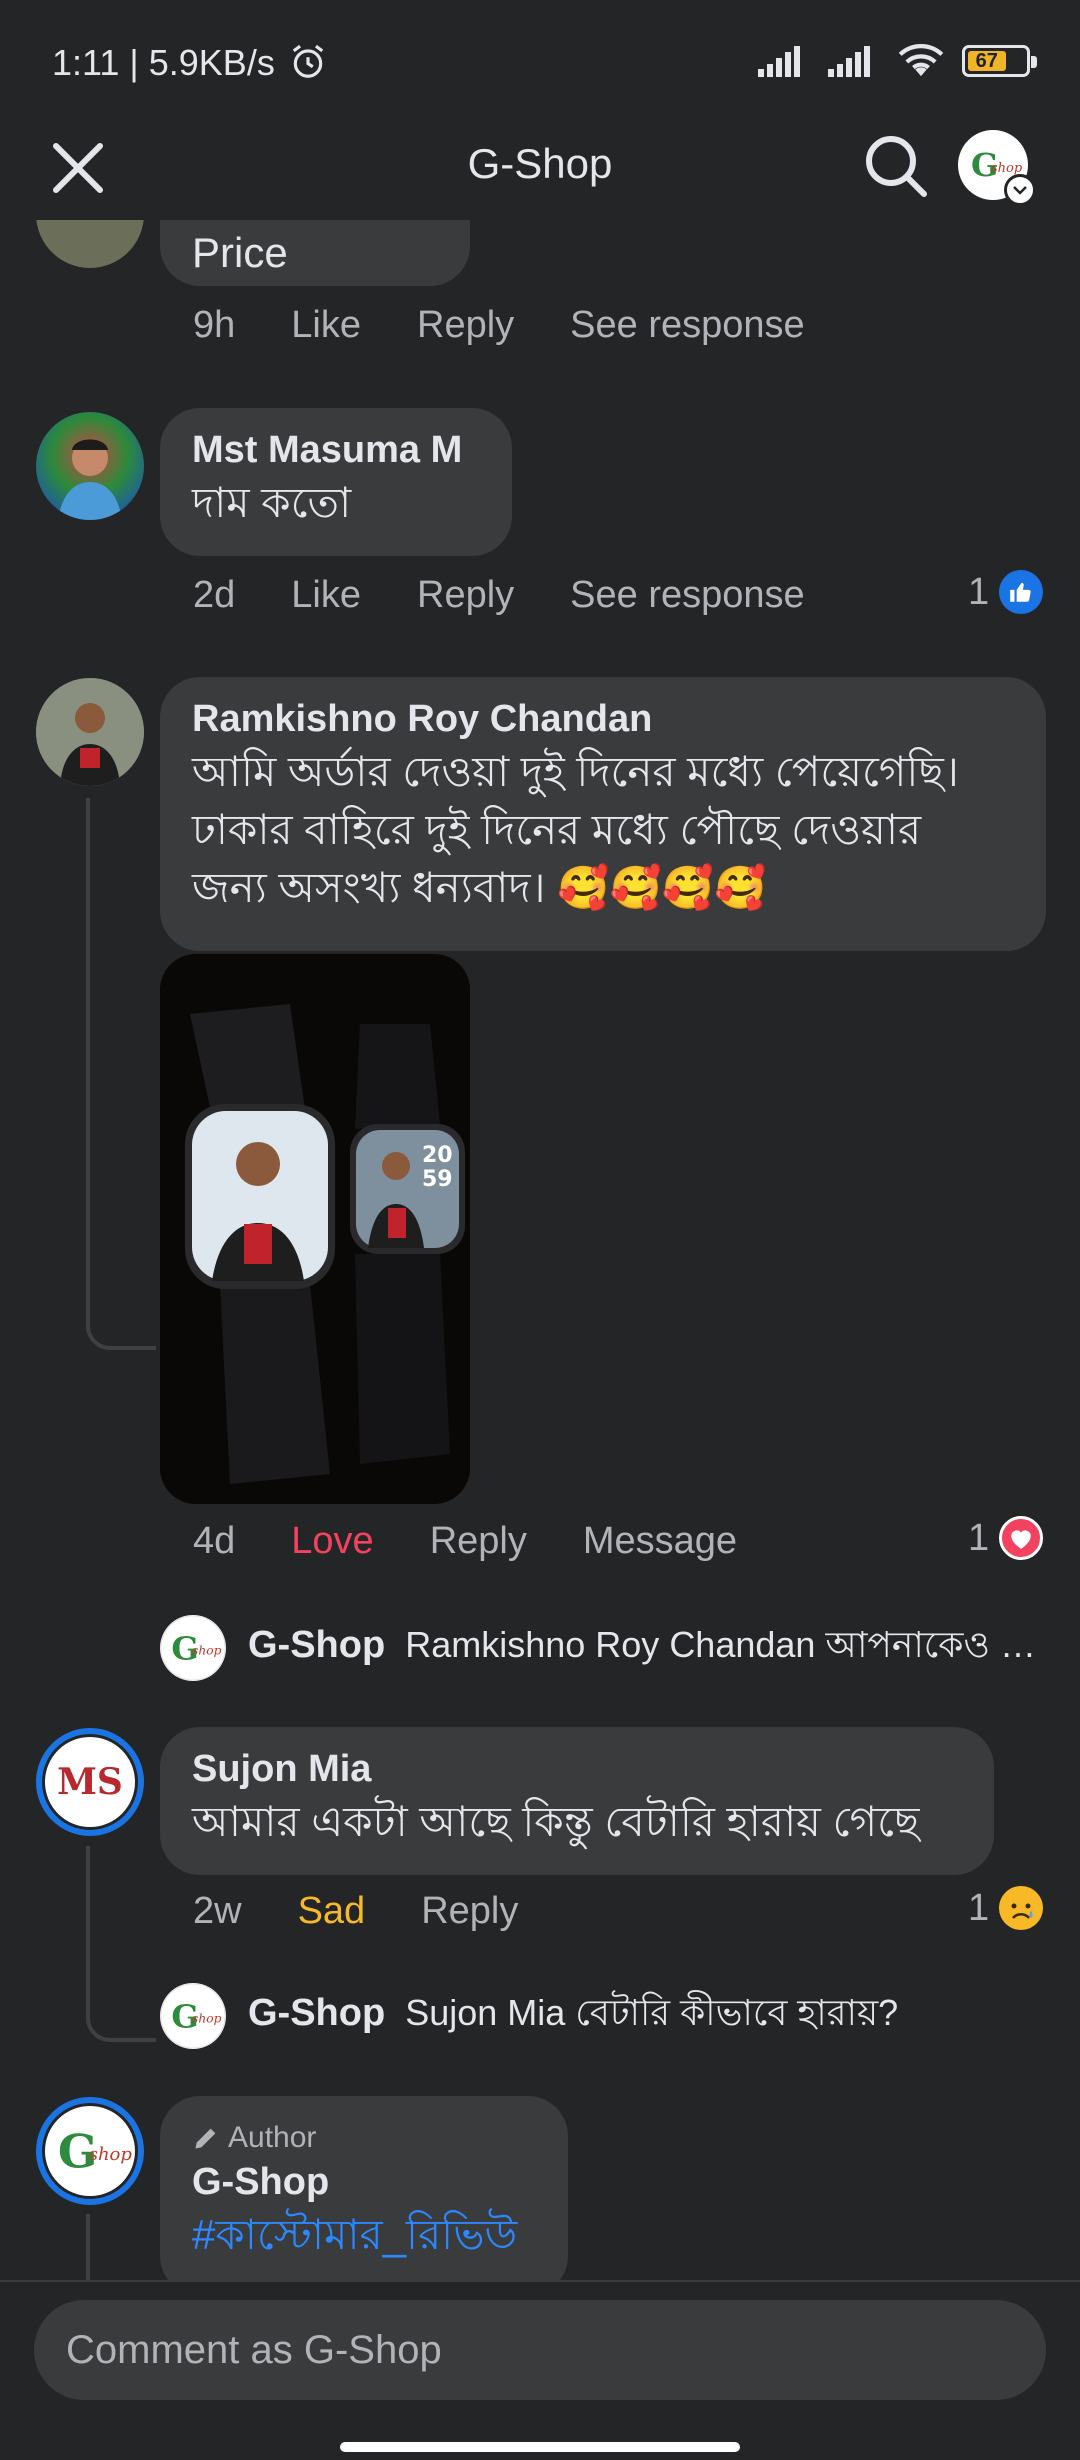  Describe the element at coordinates (437, 1179) in the screenshot. I see `svg-text: 59` at that location.